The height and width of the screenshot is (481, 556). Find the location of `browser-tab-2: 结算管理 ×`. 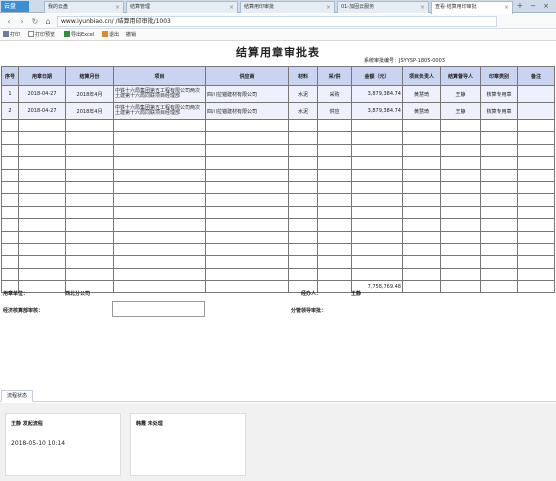

browser-tab-2: 结算管理 × is located at coordinates (182, 7).